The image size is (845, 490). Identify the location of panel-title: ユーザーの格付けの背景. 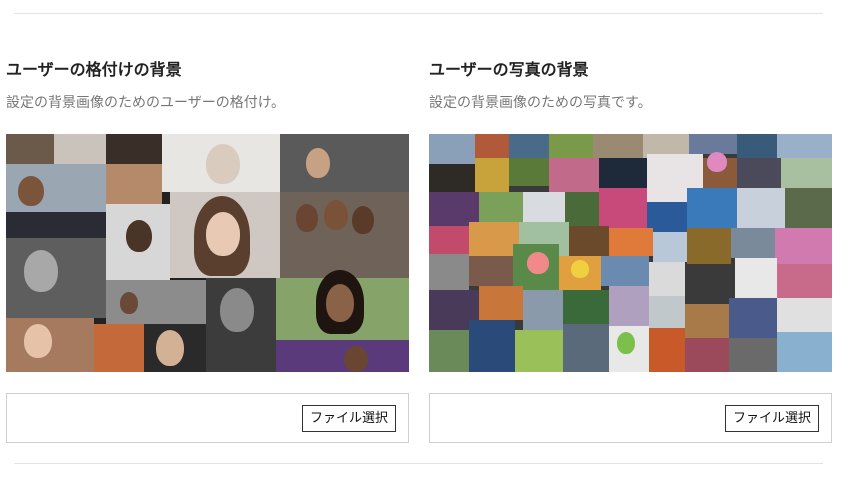
(94, 69).